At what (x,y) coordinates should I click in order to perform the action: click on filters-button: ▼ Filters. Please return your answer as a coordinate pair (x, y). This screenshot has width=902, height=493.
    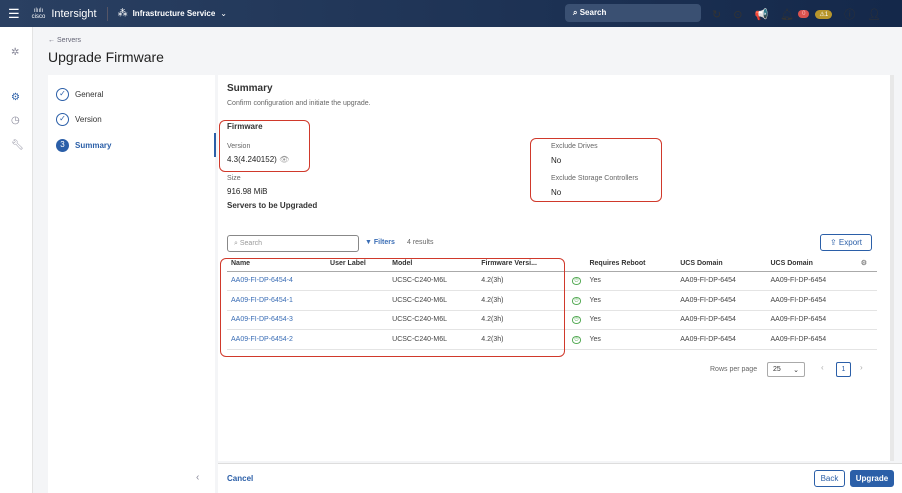
    Looking at the image, I should click on (380, 242).